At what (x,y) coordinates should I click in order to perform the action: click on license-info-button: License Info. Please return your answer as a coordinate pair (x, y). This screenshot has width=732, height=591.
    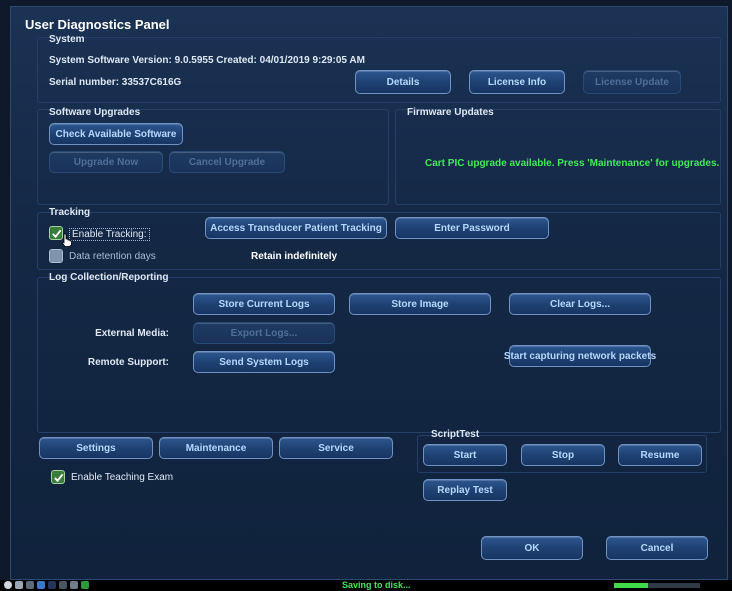
    Looking at the image, I should click on (517, 82).